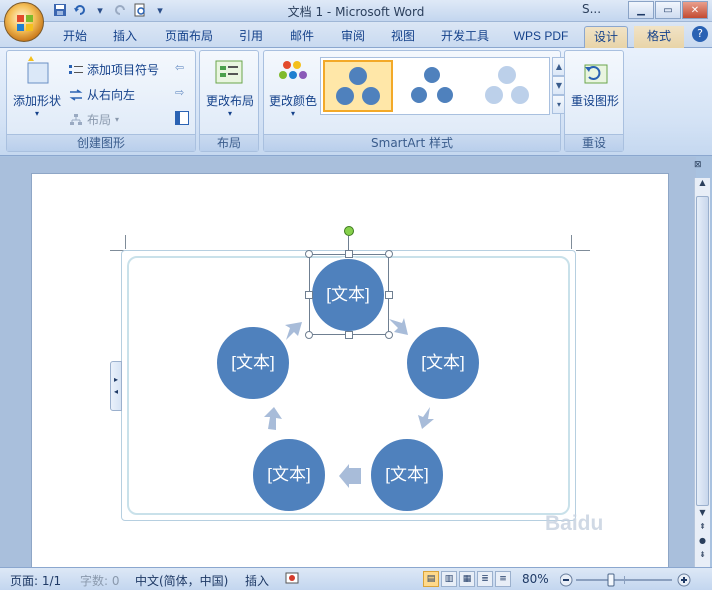 The image size is (712, 590). I want to click on selection-box, so click(349, 294).